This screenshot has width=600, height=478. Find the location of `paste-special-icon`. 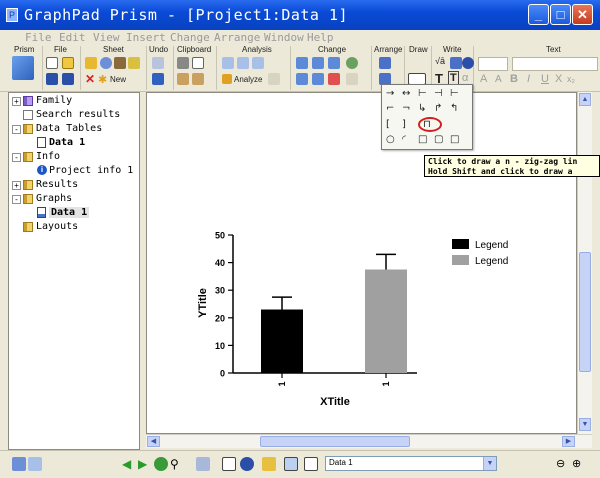

paste-special-icon is located at coordinates (198, 79).